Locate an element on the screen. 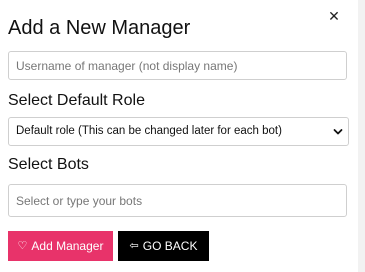  go-back-button: ⇦ GO BACK is located at coordinates (163, 246).